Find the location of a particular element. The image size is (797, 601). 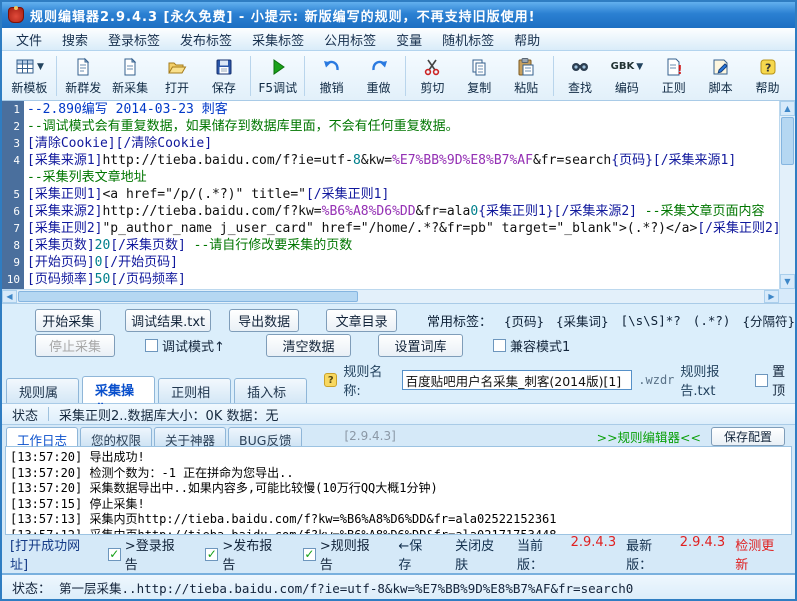

rule-name-zone: ? 规则名称: .wzdr 规则报告.txt 置顶 is located at coordinates (559, 380).